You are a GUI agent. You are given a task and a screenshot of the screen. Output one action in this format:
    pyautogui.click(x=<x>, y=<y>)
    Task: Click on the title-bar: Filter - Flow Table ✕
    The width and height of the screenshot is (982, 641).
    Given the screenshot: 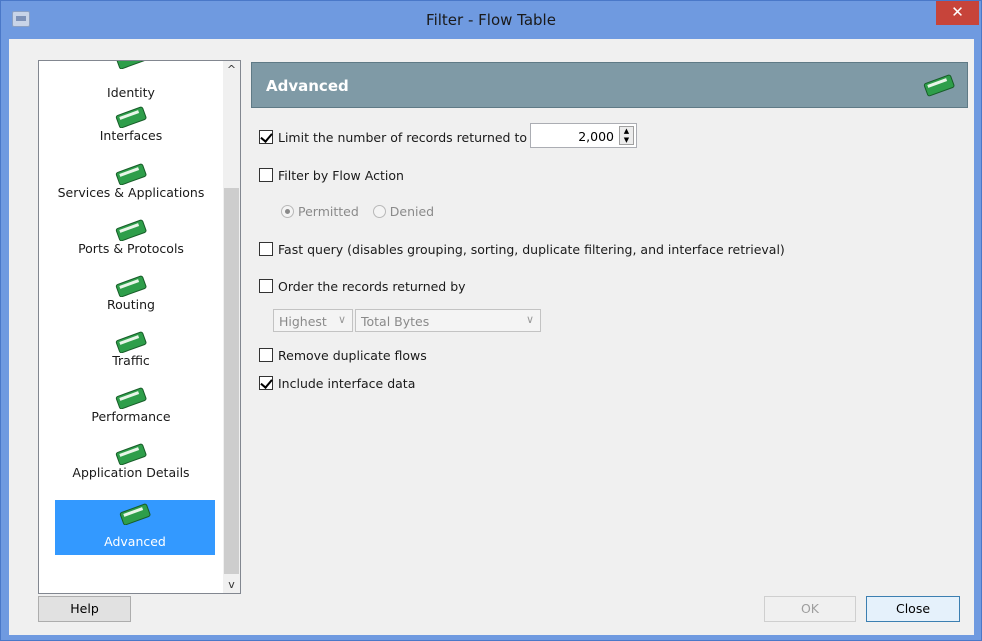 What is the action you would take?
    pyautogui.click(x=491, y=20)
    